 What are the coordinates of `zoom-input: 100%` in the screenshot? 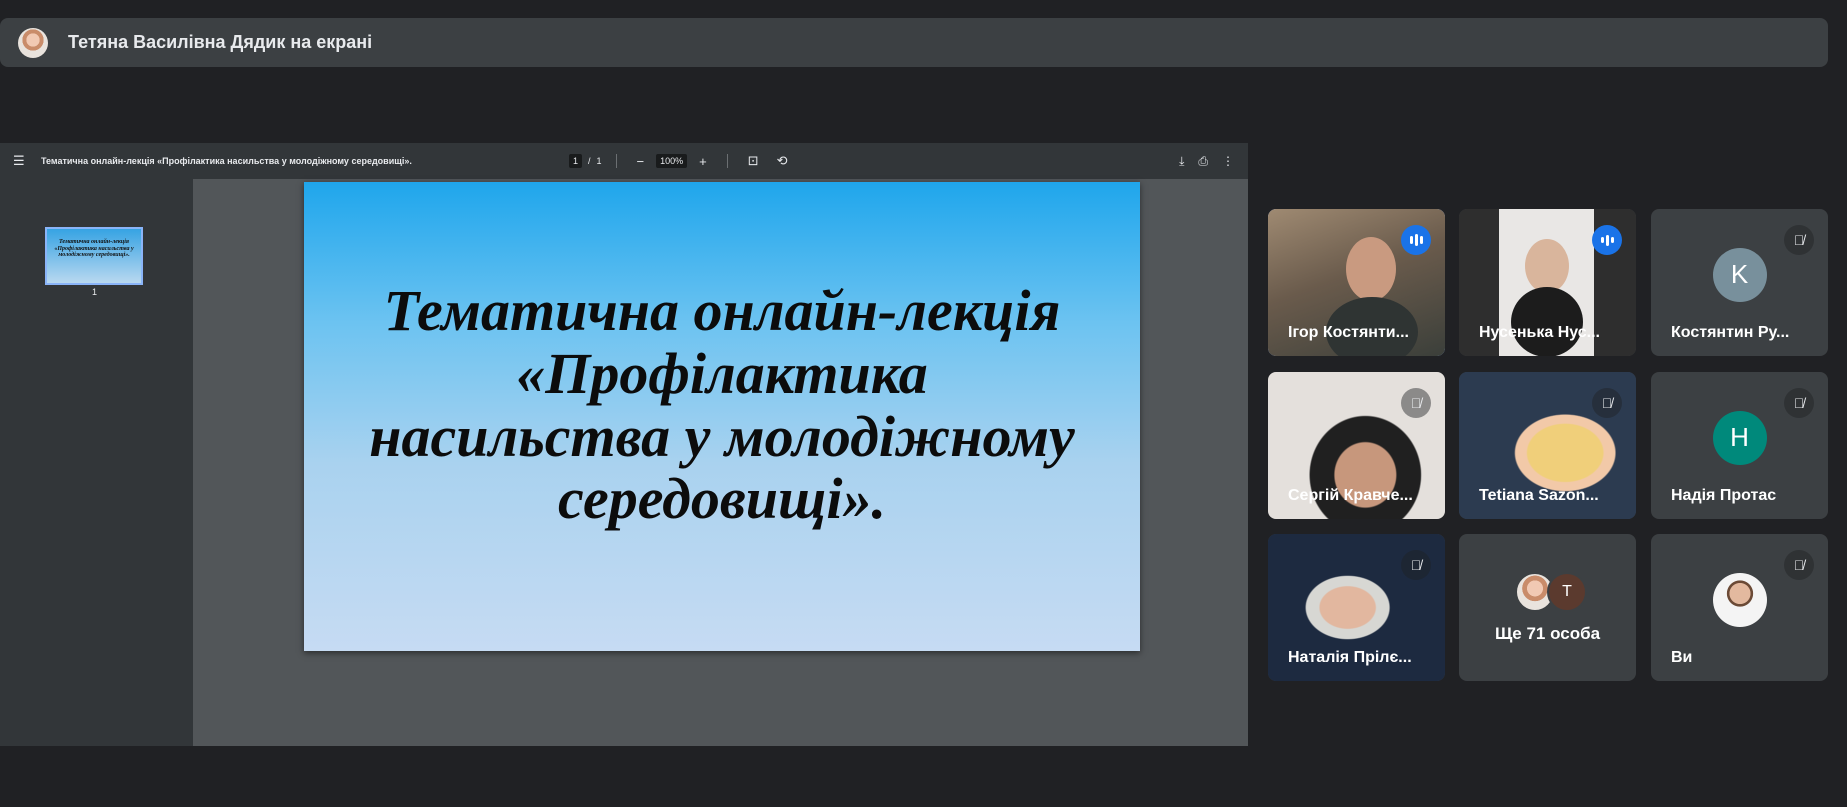 It's located at (672, 161).